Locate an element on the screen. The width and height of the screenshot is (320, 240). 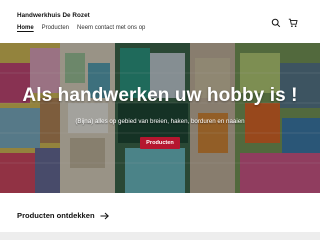
producten-button: Producten is located at coordinates (160, 143).